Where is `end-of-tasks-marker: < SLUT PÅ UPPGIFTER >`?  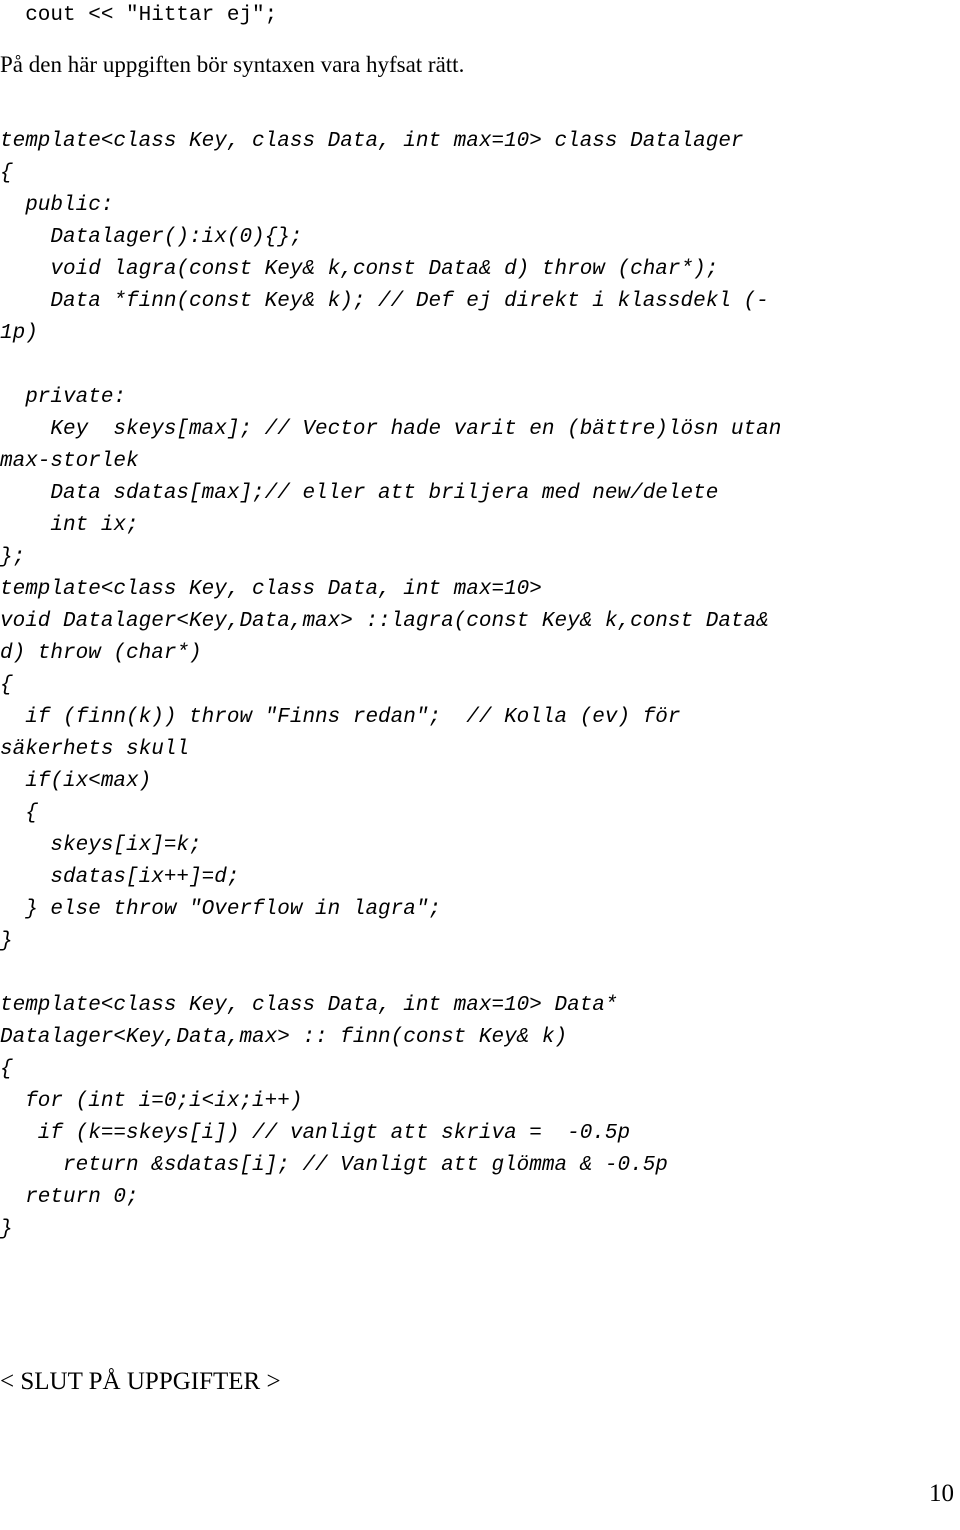
end-of-tasks-marker: < SLUT PÅ UPPGIFTER > is located at coordinates (140, 1381).